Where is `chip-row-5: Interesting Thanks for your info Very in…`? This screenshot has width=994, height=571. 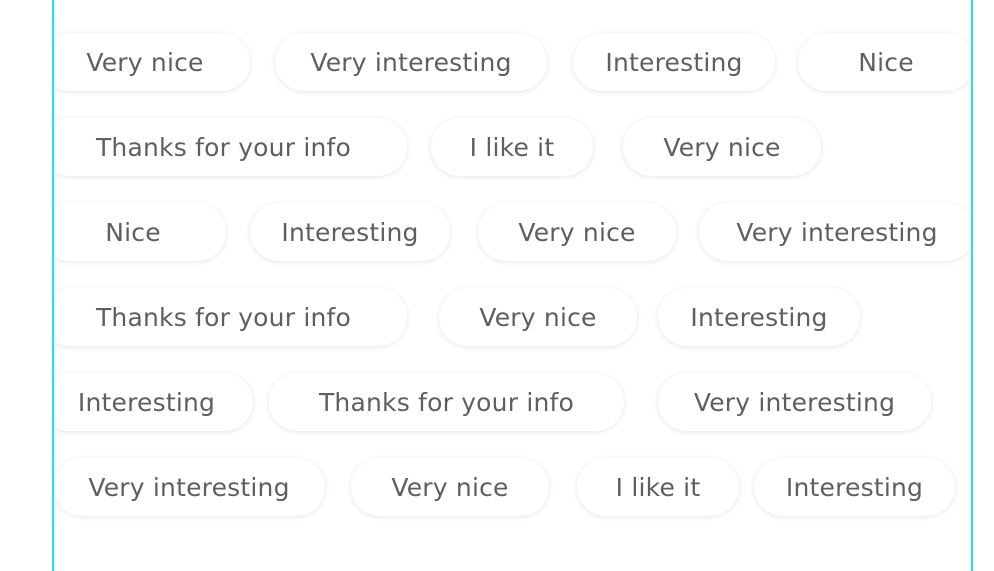 chip-row-5: Interesting Thanks for your info Very in… is located at coordinates (512, 402).